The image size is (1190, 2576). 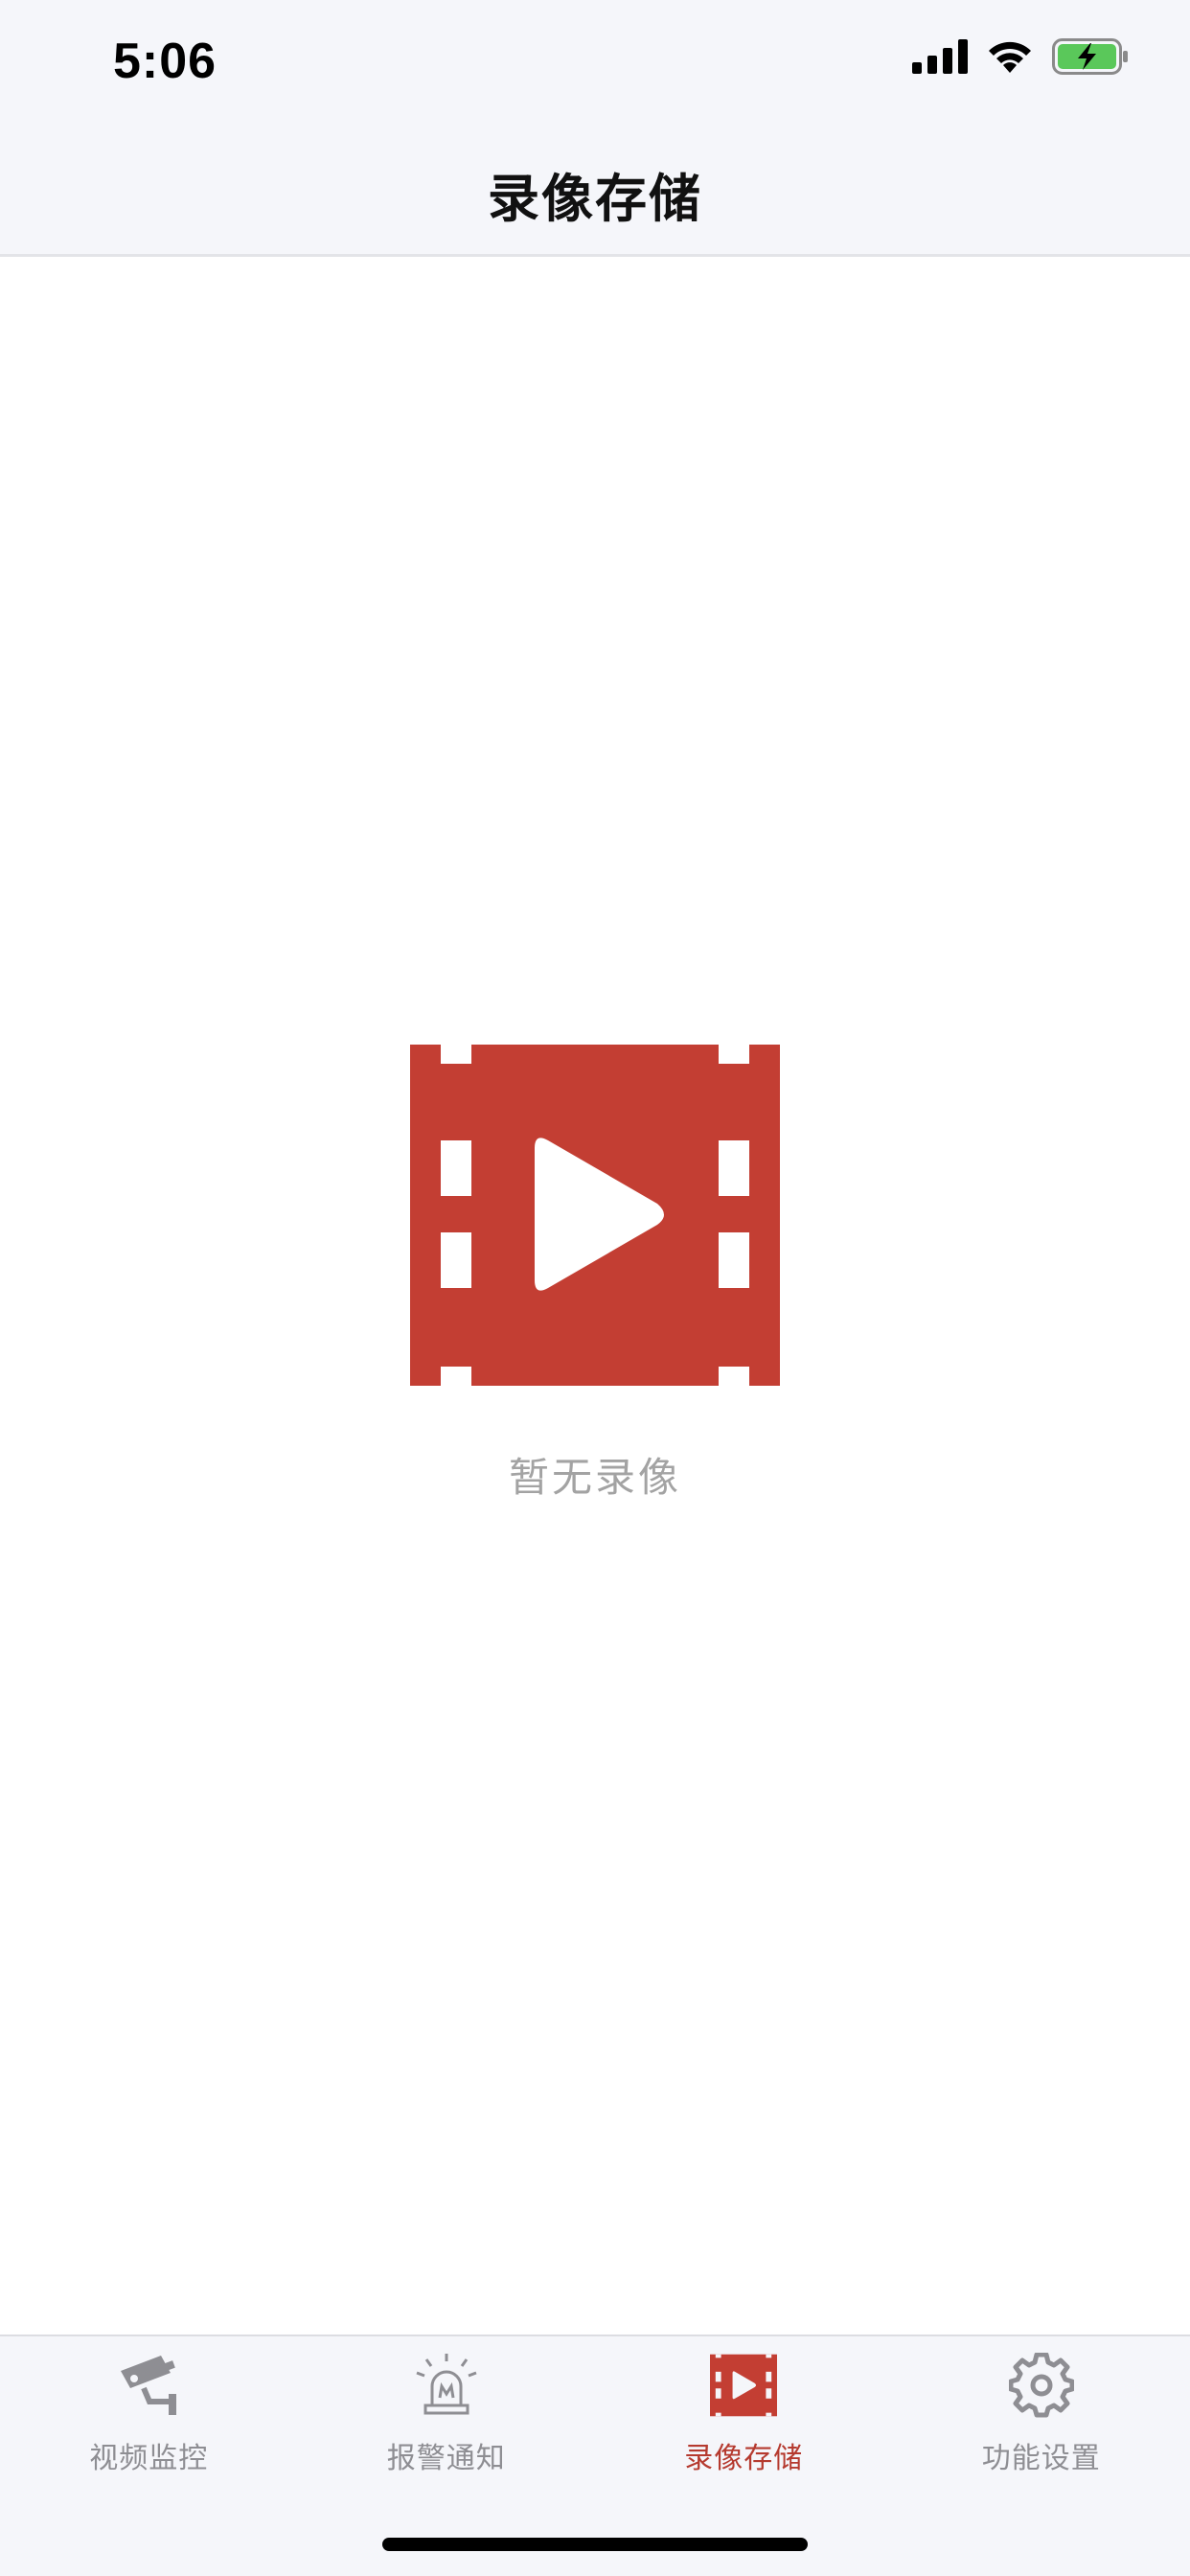 What do you see at coordinates (1041, 2386) in the screenshot?
I see `gear-icon` at bounding box center [1041, 2386].